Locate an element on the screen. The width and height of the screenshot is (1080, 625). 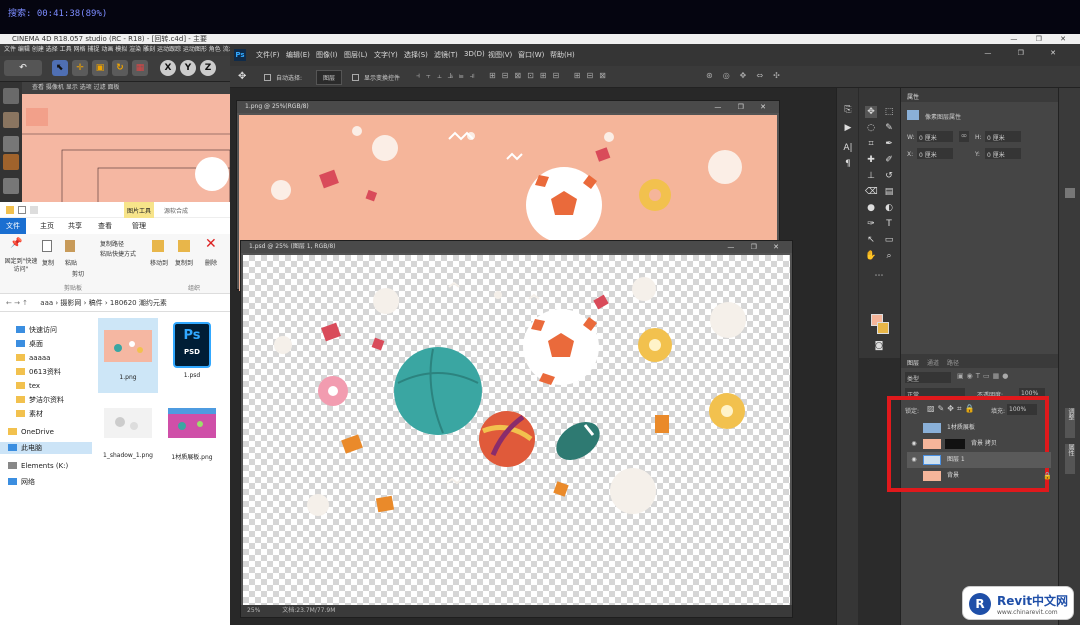
ps-window-controls: — ❐ ✕ is located at coordinates (1026, 53).